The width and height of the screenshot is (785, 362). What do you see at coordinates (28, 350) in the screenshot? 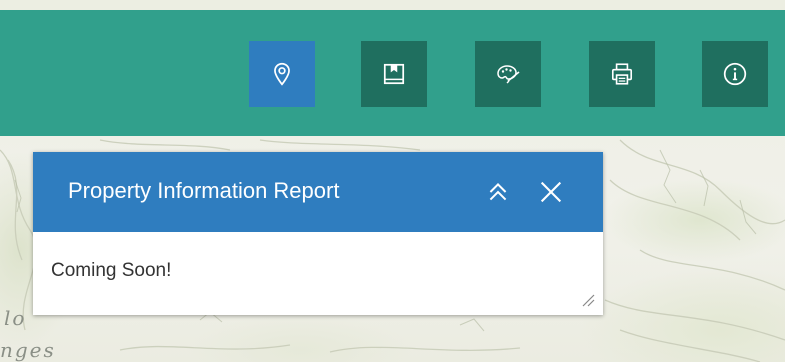
I see `map-place-label: nges` at bounding box center [28, 350].